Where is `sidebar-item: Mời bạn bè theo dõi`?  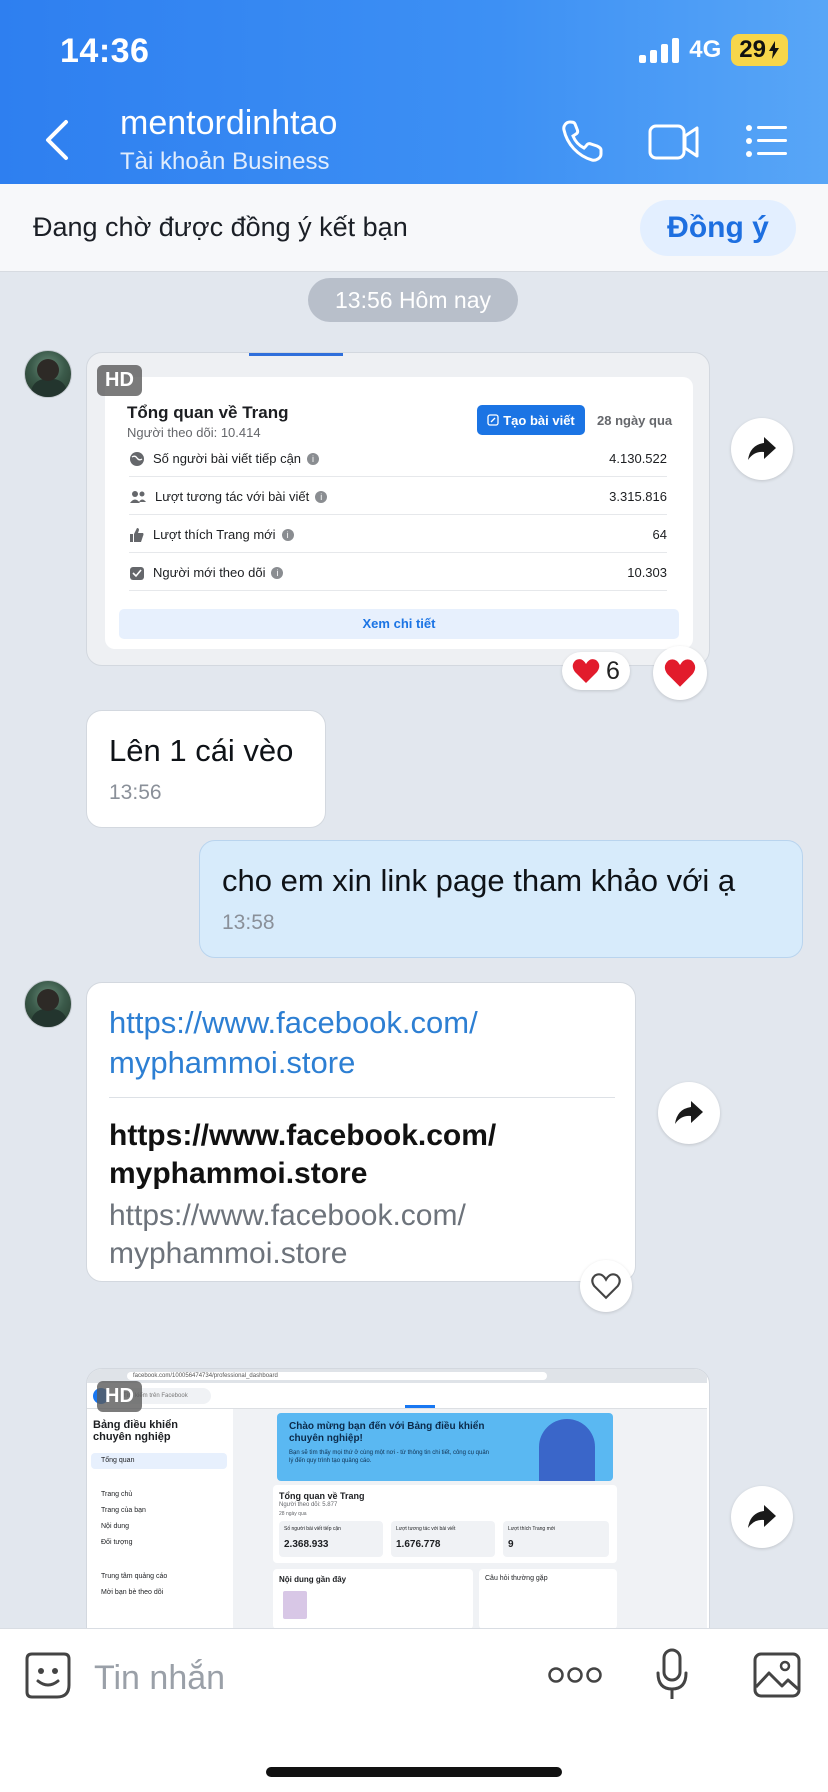 sidebar-item: Mời bạn bè theo dõi is located at coordinates (132, 1592).